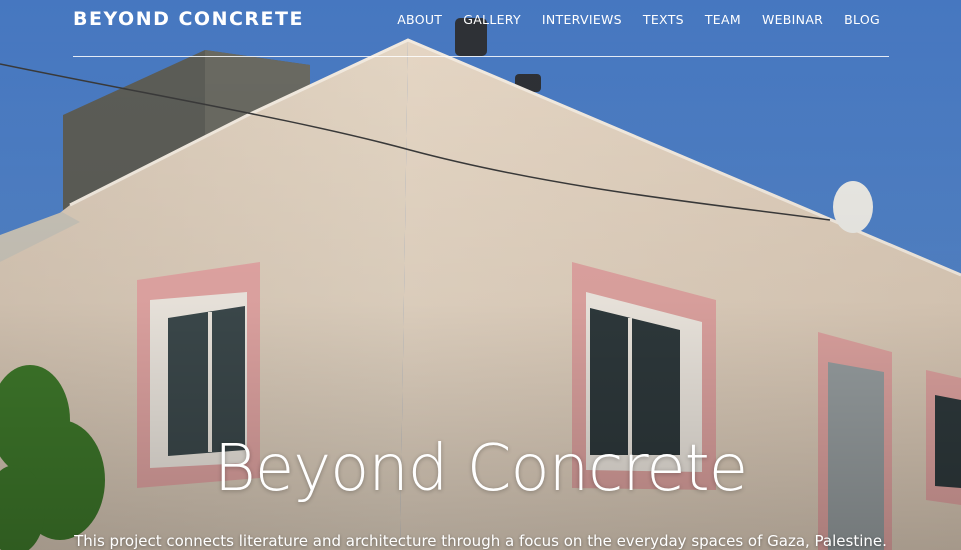  What do you see at coordinates (492, 19) in the screenshot?
I see `nav-link-gallery: GALLERY` at bounding box center [492, 19].